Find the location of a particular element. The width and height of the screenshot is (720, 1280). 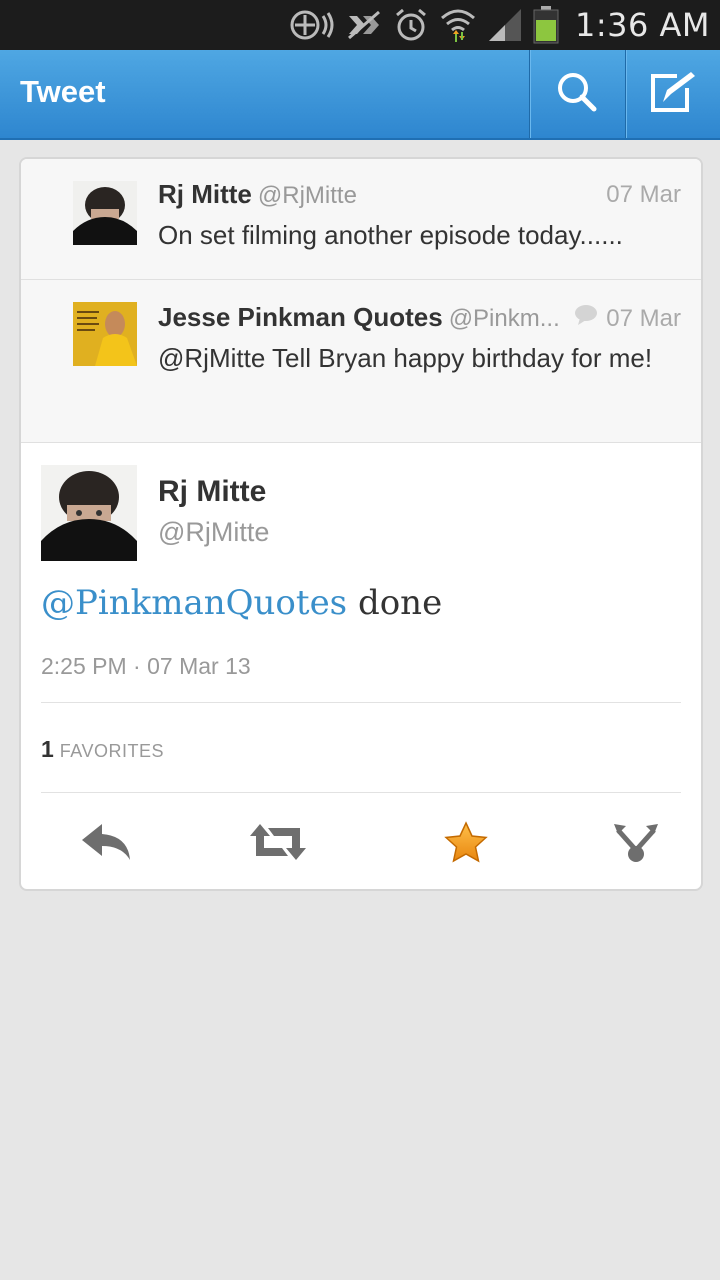

nfc-icon is located at coordinates (311, 25).